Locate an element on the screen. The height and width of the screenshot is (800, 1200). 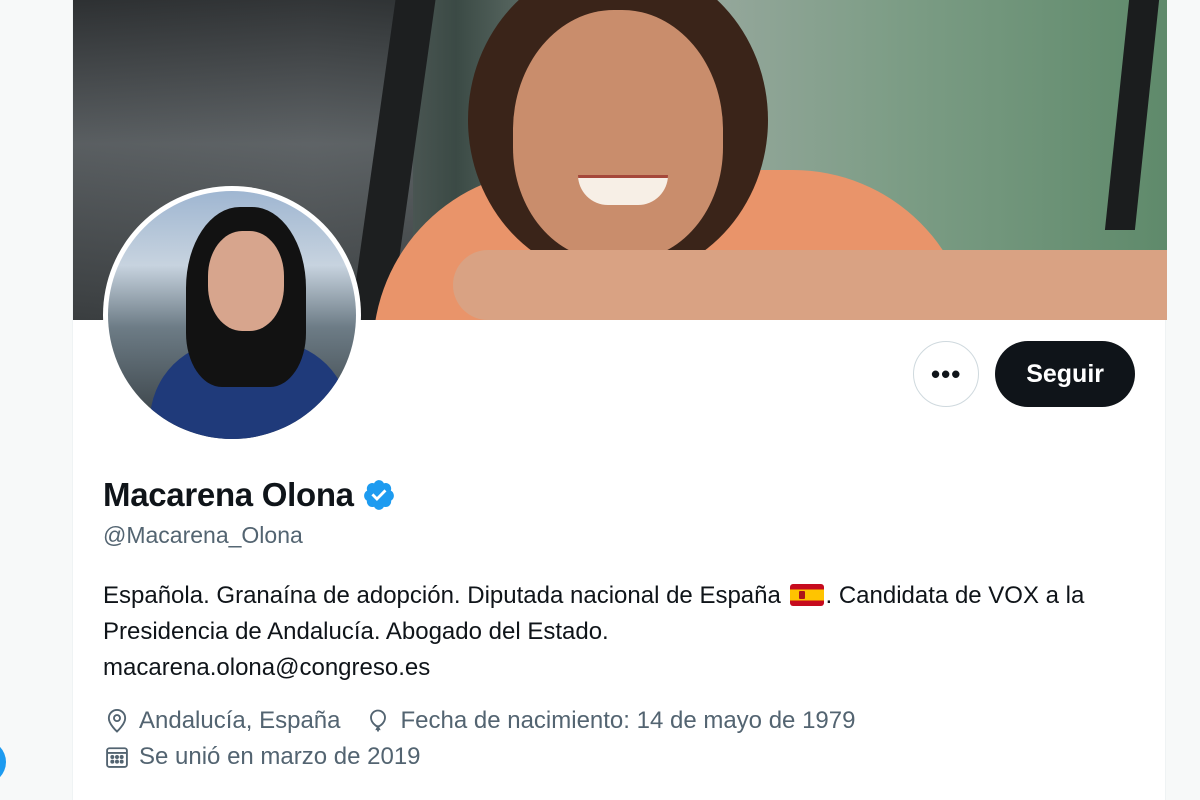
location-text: Andalucía, España is located at coordinates (240, 720).